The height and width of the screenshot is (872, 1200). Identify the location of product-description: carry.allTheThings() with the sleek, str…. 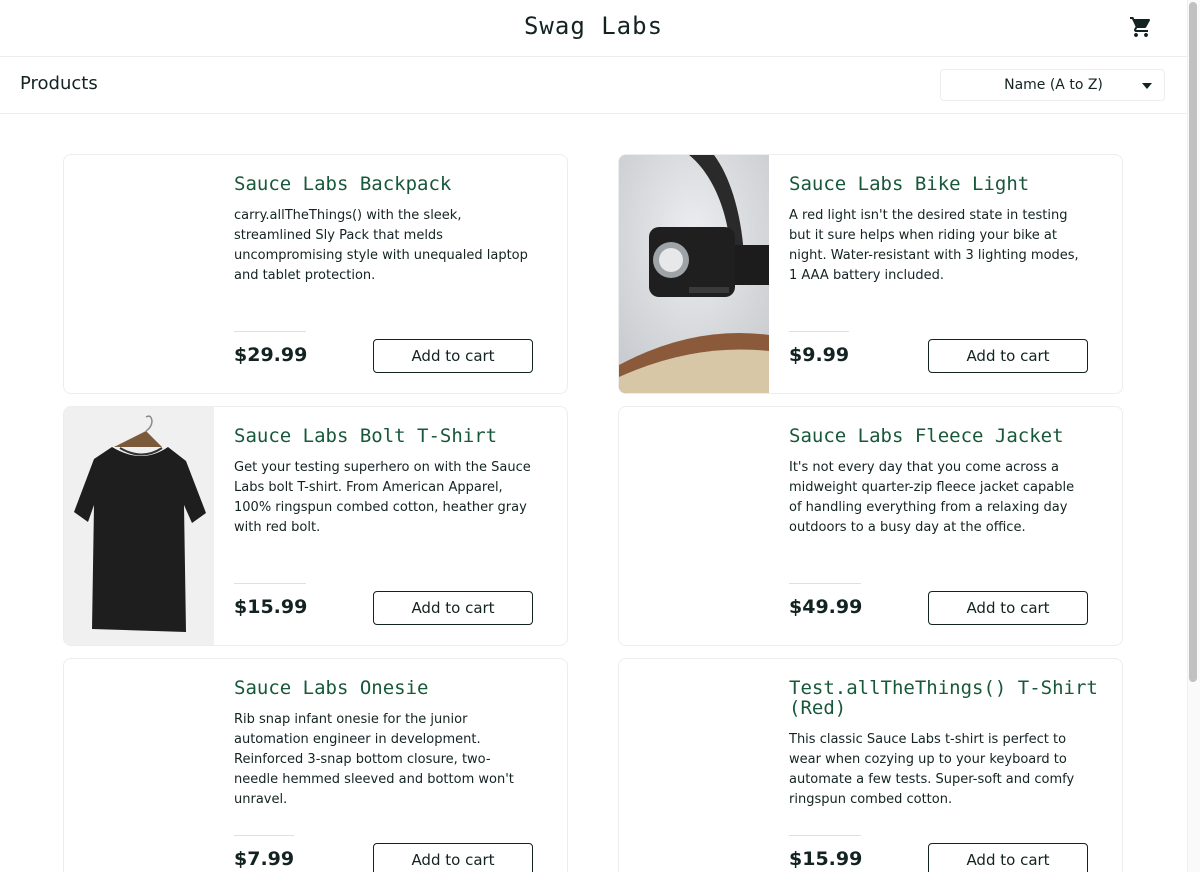
(381, 245).